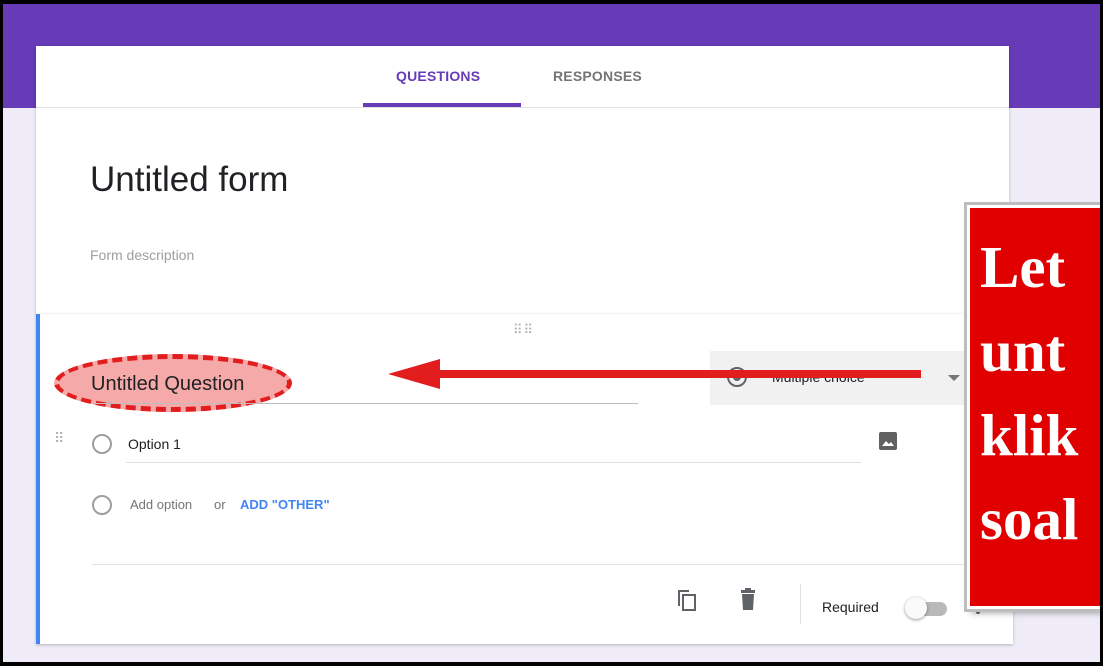 The image size is (1103, 666). I want to click on question-title: Untitled Question, so click(167, 384).